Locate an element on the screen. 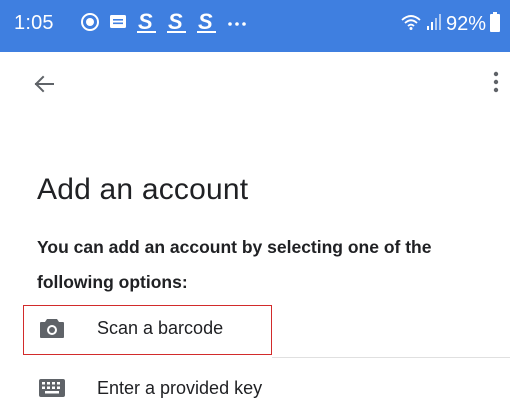 The image size is (510, 416). keyboard-icon is located at coordinates (52, 388).